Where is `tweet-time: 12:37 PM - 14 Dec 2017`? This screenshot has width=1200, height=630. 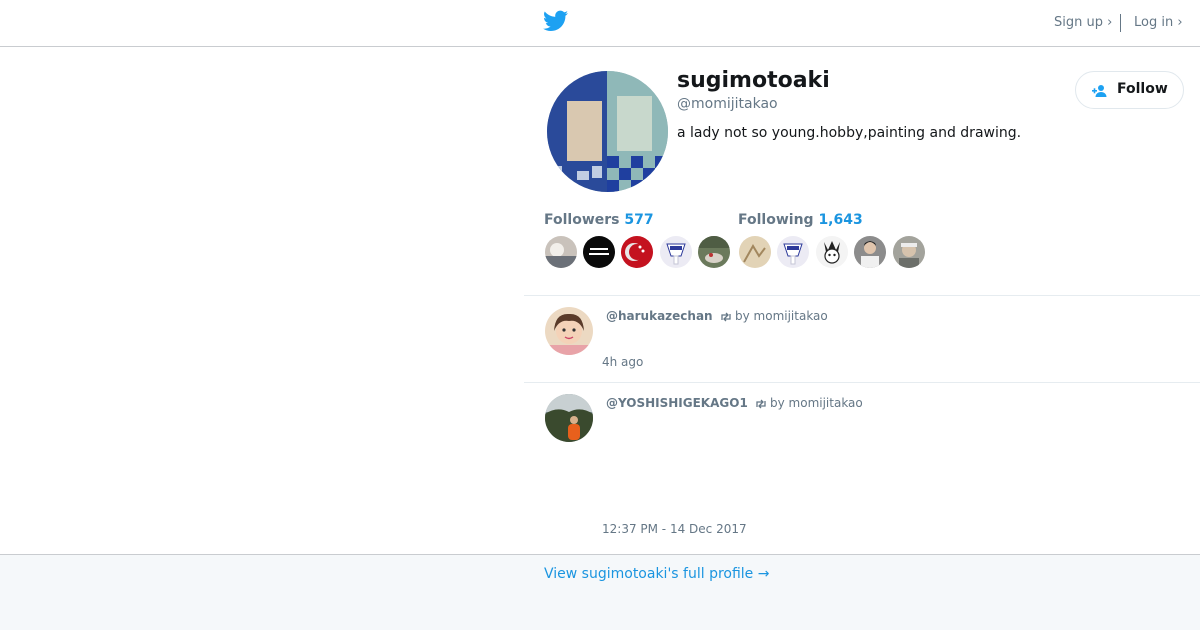
tweet-time: 12:37 PM - 14 Dec 2017 is located at coordinates (674, 529).